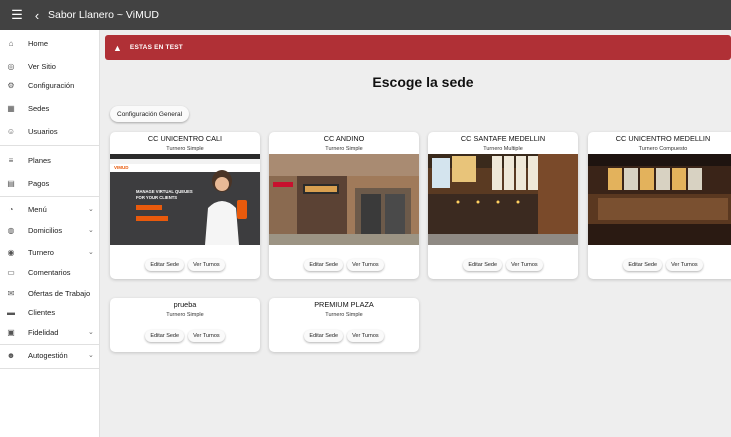 The height and width of the screenshot is (437, 731). Describe the element at coordinates (418, 47) in the screenshot. I see `test-mode-alert: ▲ ESTAS EN TEST` at that location.